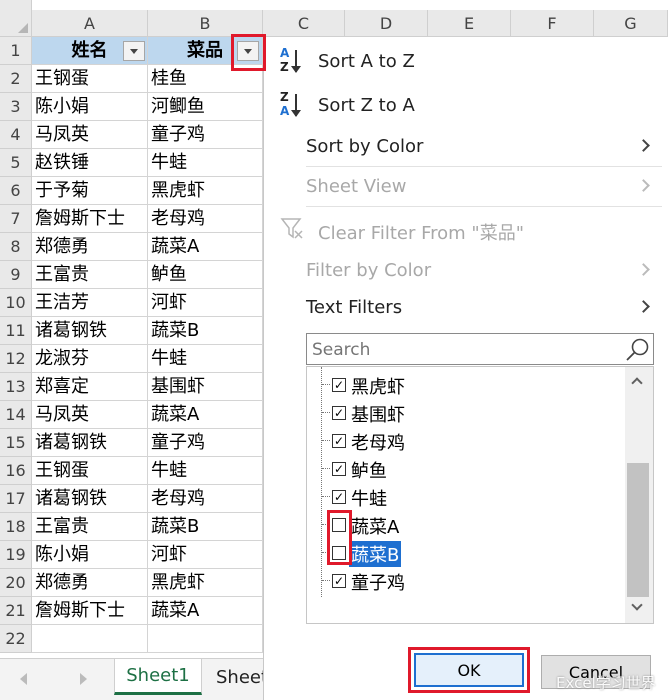 Image resolution: width=668 pixels, height=700 pixels. Describe the element at coordinates (304, 23) in the screenshot. I see `column-header-c: C` at that location.